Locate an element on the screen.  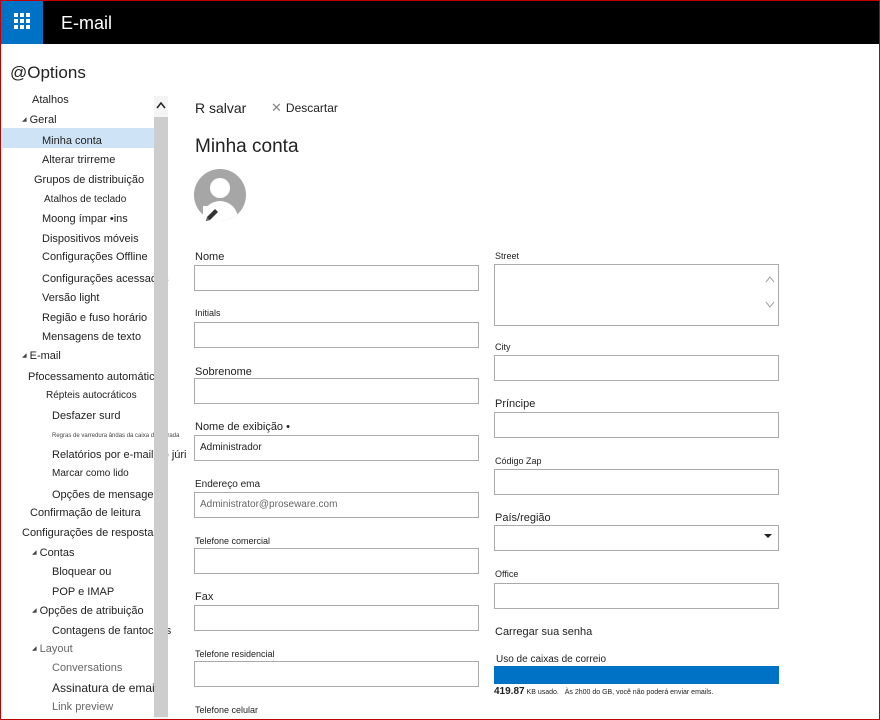
page-title: Minha conta is located at coordinates (247, 146).